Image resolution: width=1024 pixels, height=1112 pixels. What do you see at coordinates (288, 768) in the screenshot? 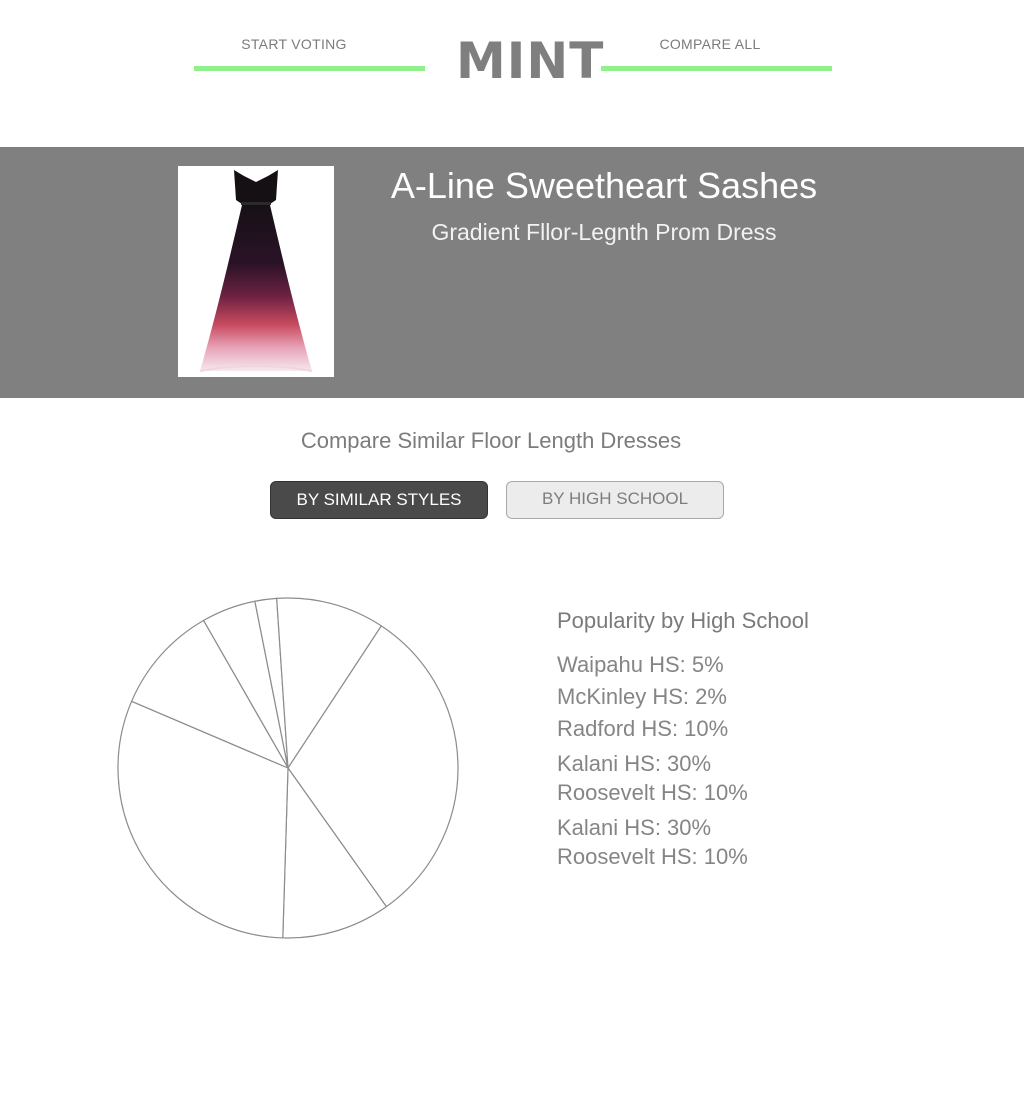
I see `popularity-pie-chart` at bounding box center [288, 768].